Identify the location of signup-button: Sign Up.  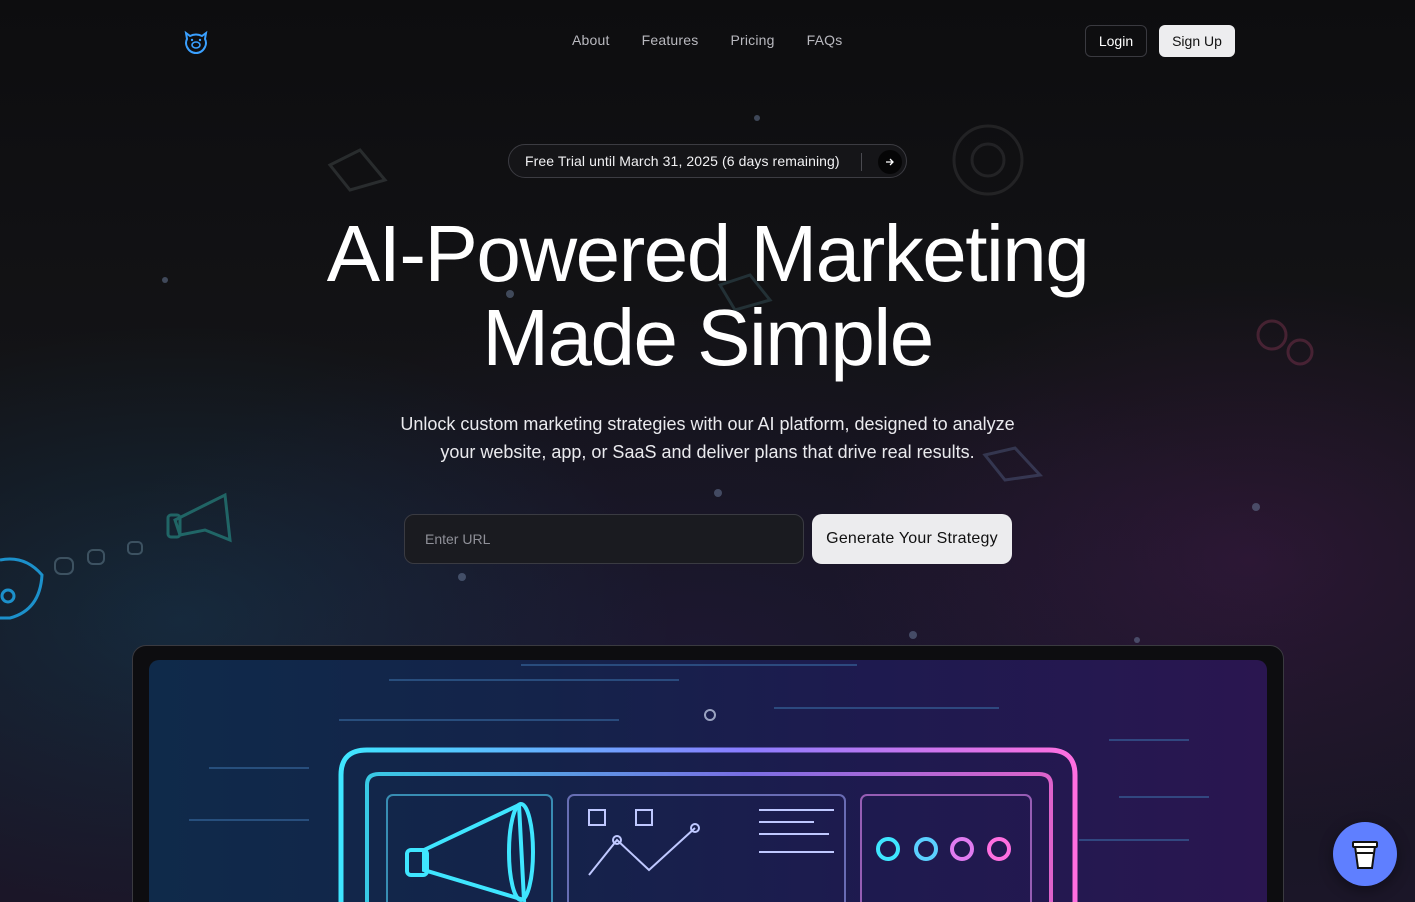
(1197, 41).